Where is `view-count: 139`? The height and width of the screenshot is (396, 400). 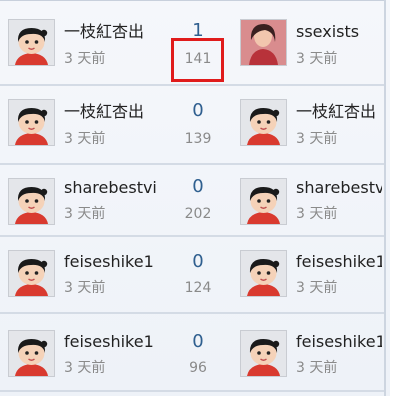
view-count: 139 is located at coordinates (198, 139).